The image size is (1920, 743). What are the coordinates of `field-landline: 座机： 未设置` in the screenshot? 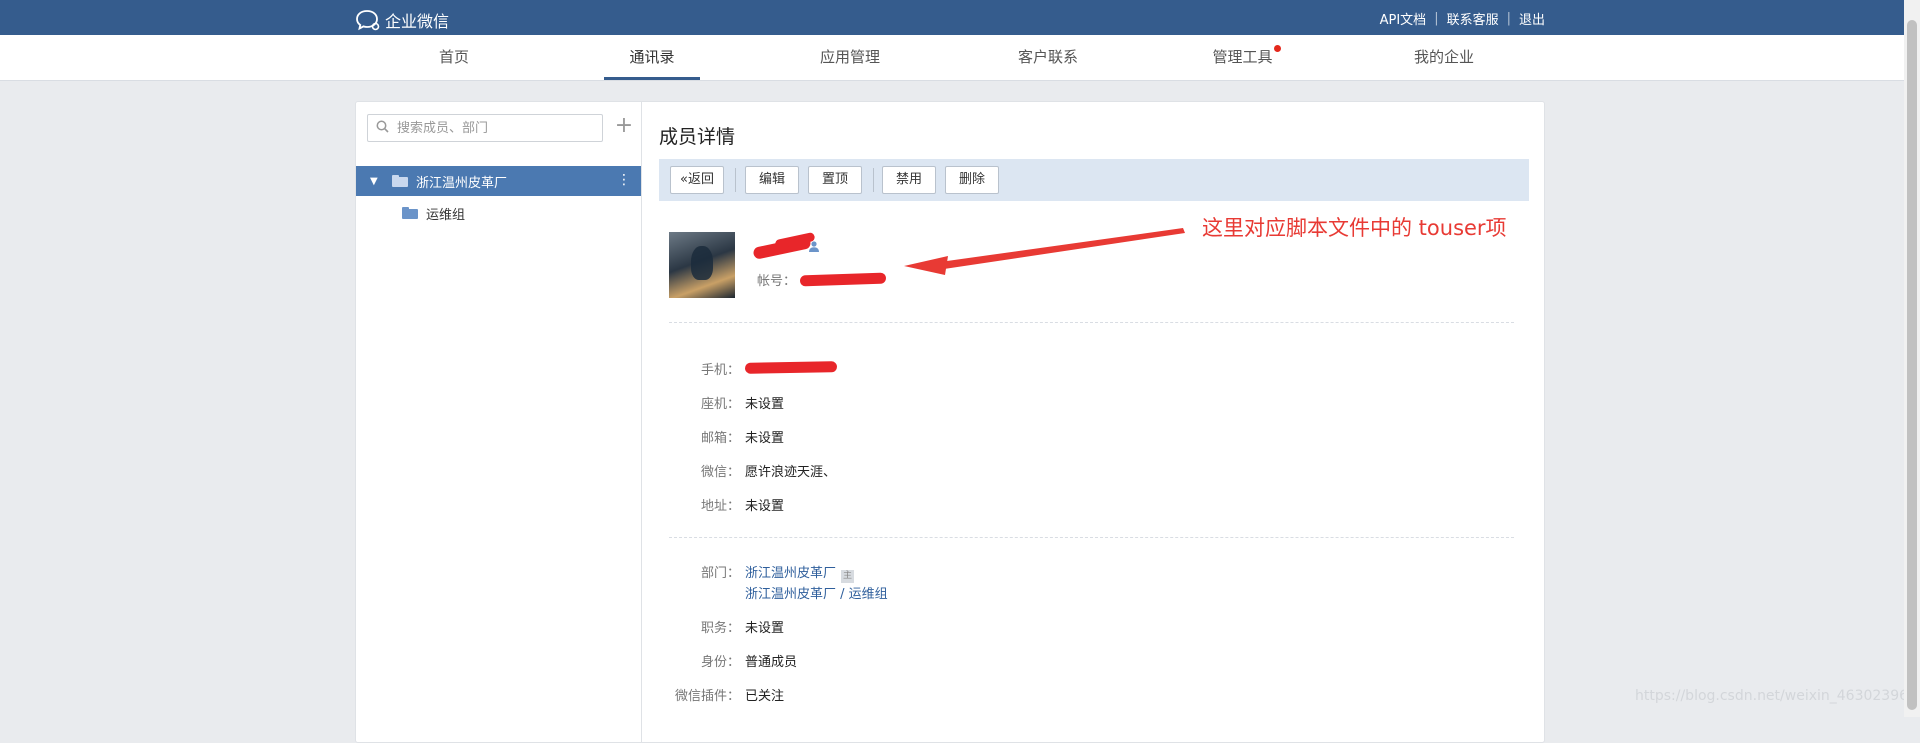 It's located at (1082, 403).